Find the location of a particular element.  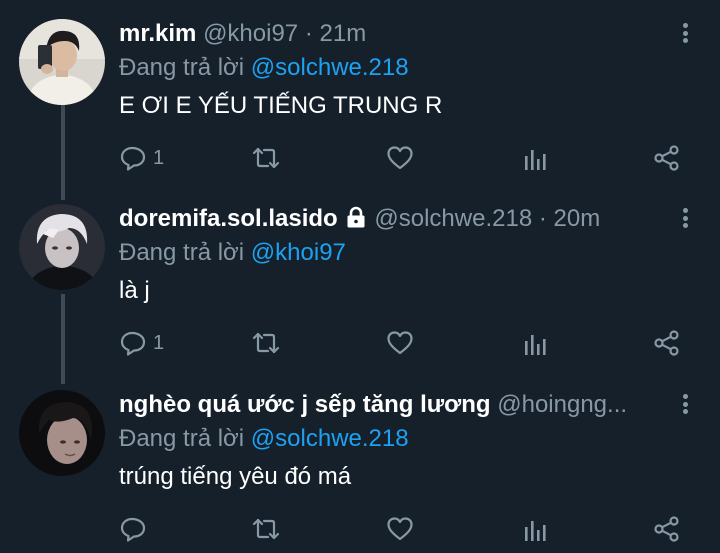

replying-to-handle: @khoi97 is located at coordinates (298, 252).